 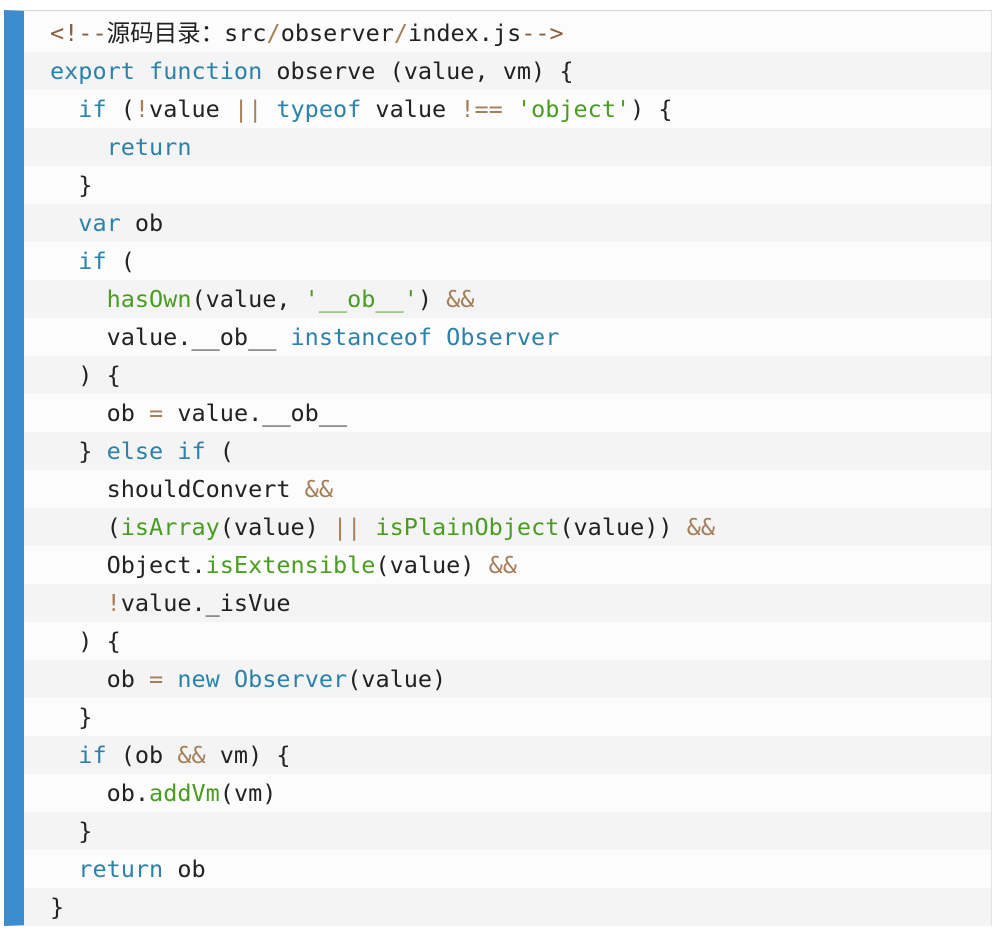 What do you see at coordinates (361, 299) in the screenshot?
I see `token-string-literal: '__ob__'` at bounding box center [361, 299].